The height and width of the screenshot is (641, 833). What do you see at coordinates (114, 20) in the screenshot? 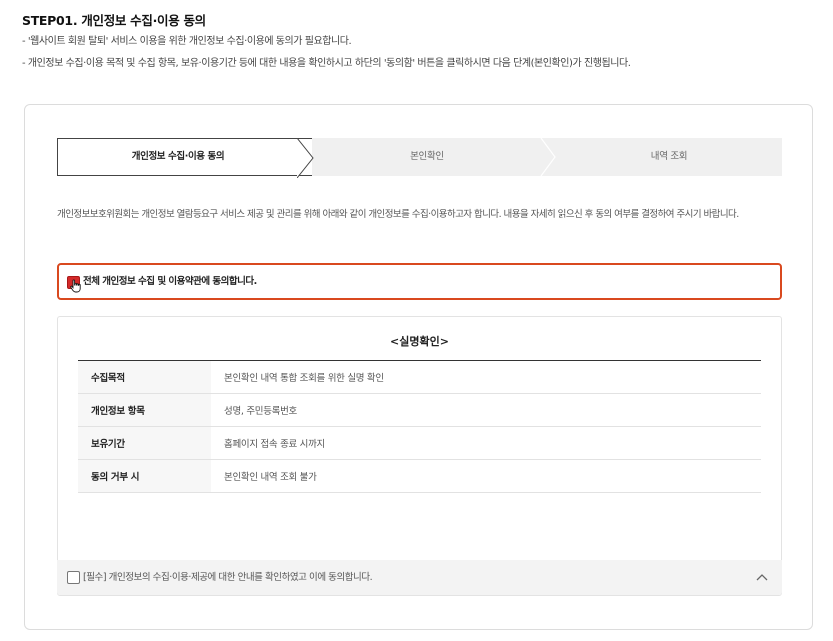
I see `page-title: STEP01. 개인정보 수집·이용 동의` at bounding box center [114, 20].